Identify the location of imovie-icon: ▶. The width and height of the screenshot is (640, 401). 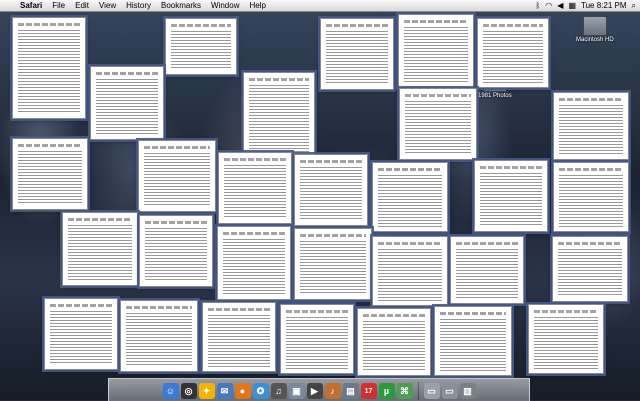
(314, 391).